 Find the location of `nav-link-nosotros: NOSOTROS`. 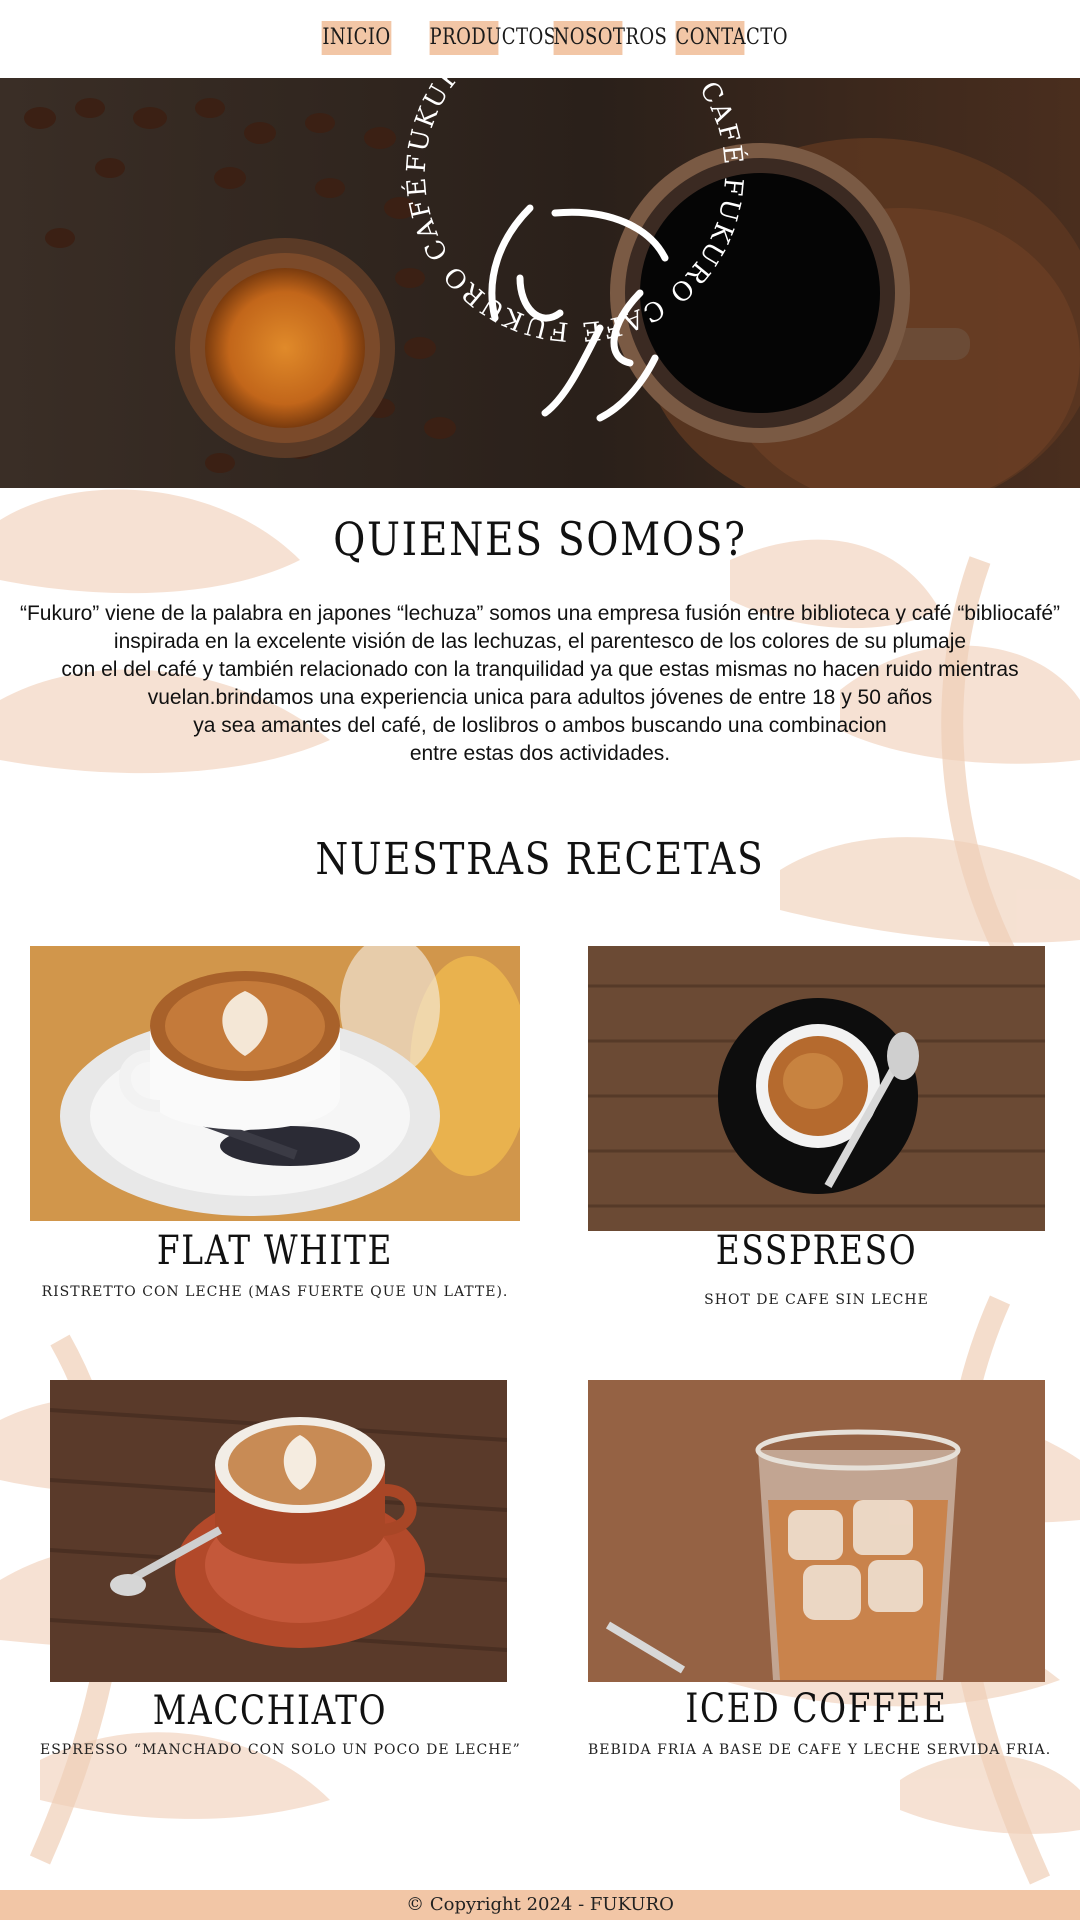

nav-link-nosotros: NOSOTROS is located at coordinates (610, 38).